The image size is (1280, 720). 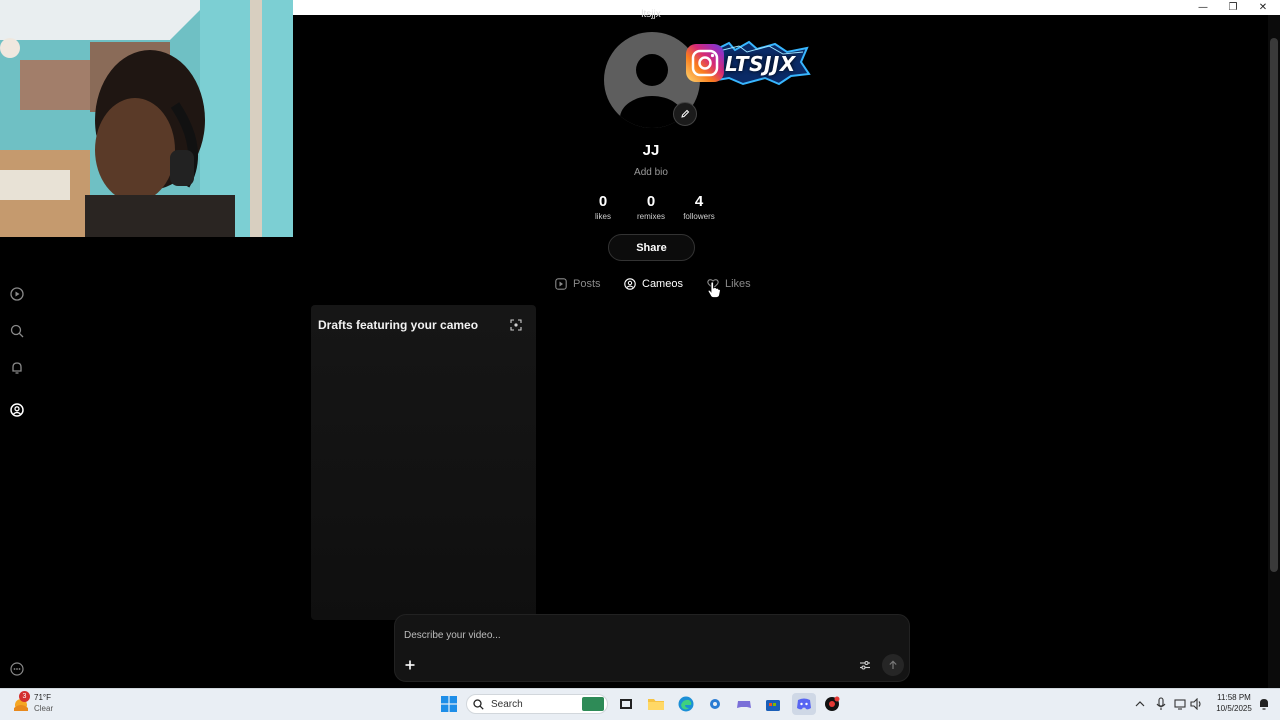 What do you see at coordinates (715, 704) in the screenshot?
I see `settings-app-icon` at bounding box center [715, 704].